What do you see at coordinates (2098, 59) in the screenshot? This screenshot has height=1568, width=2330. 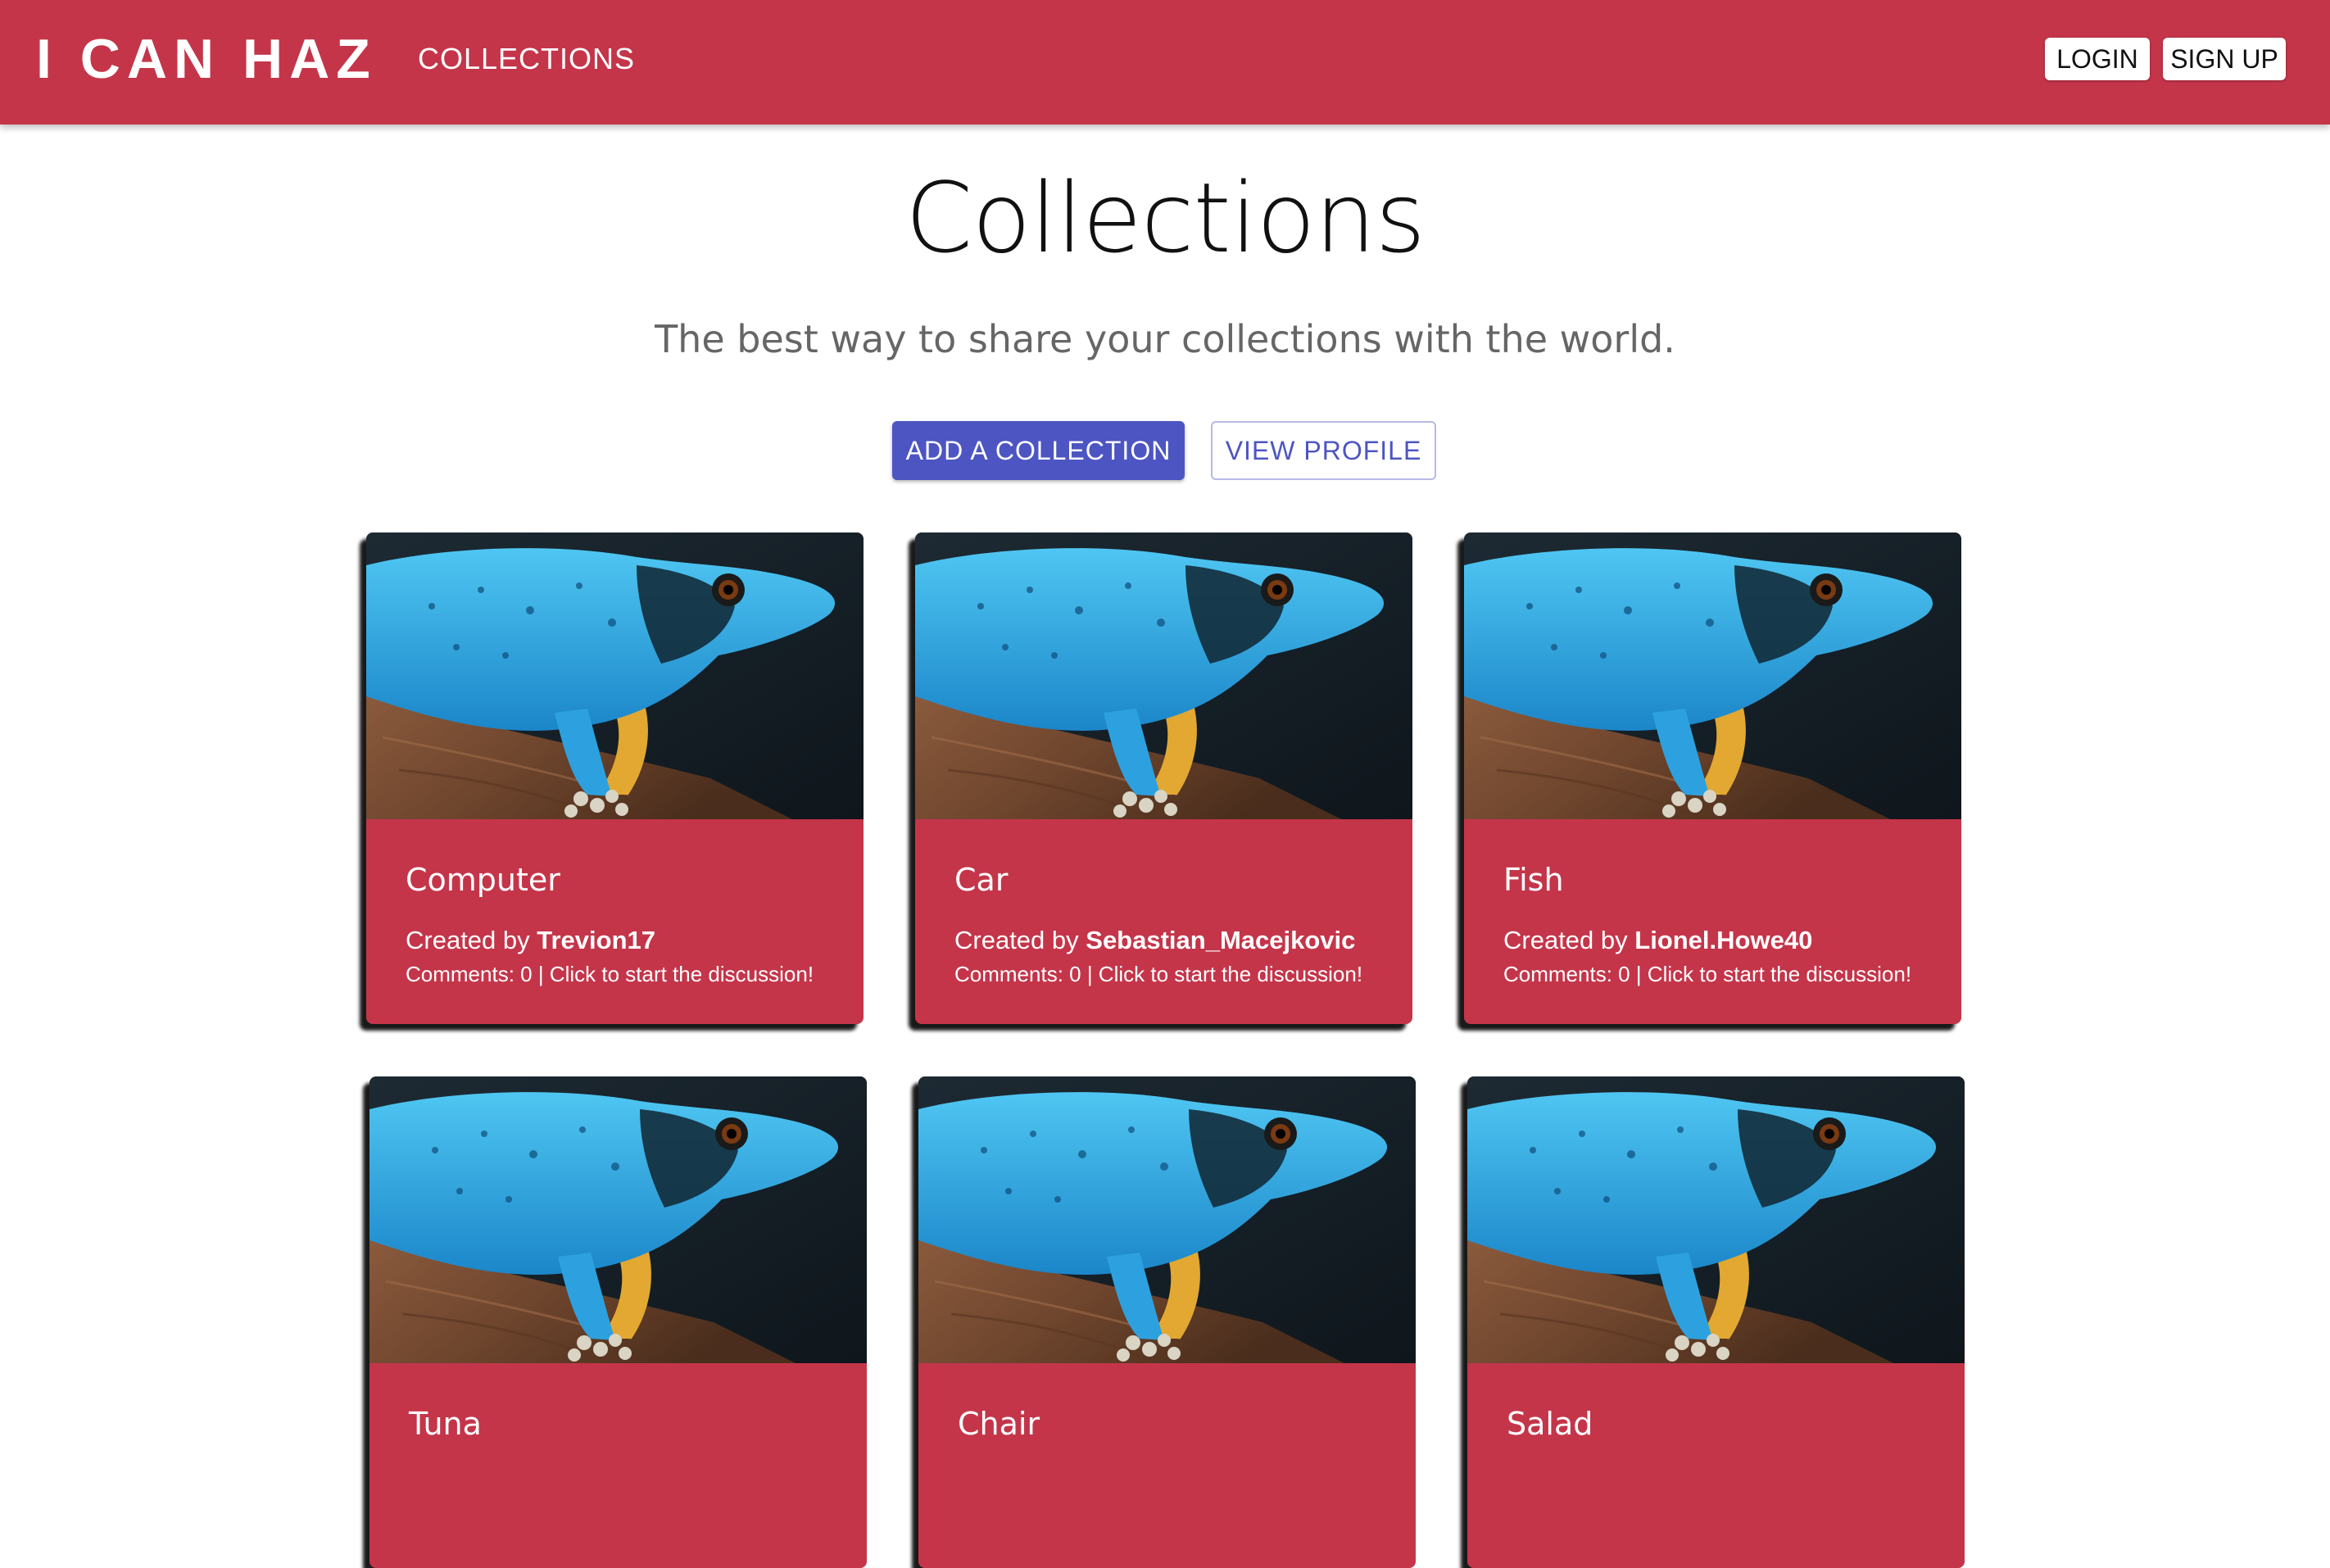 I see `login-button: LOGIN` at bounding box center [2098, 59].